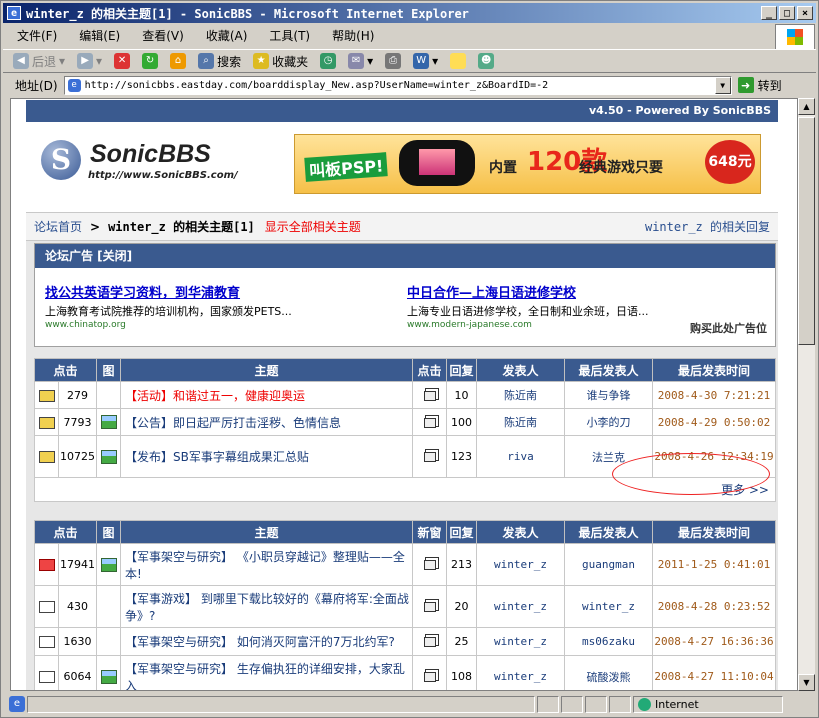 This screenshot has width=819, height=718. Describe the element at coordinates (461, 370) in the screenshot. I see `column-header: 回复` at that location.